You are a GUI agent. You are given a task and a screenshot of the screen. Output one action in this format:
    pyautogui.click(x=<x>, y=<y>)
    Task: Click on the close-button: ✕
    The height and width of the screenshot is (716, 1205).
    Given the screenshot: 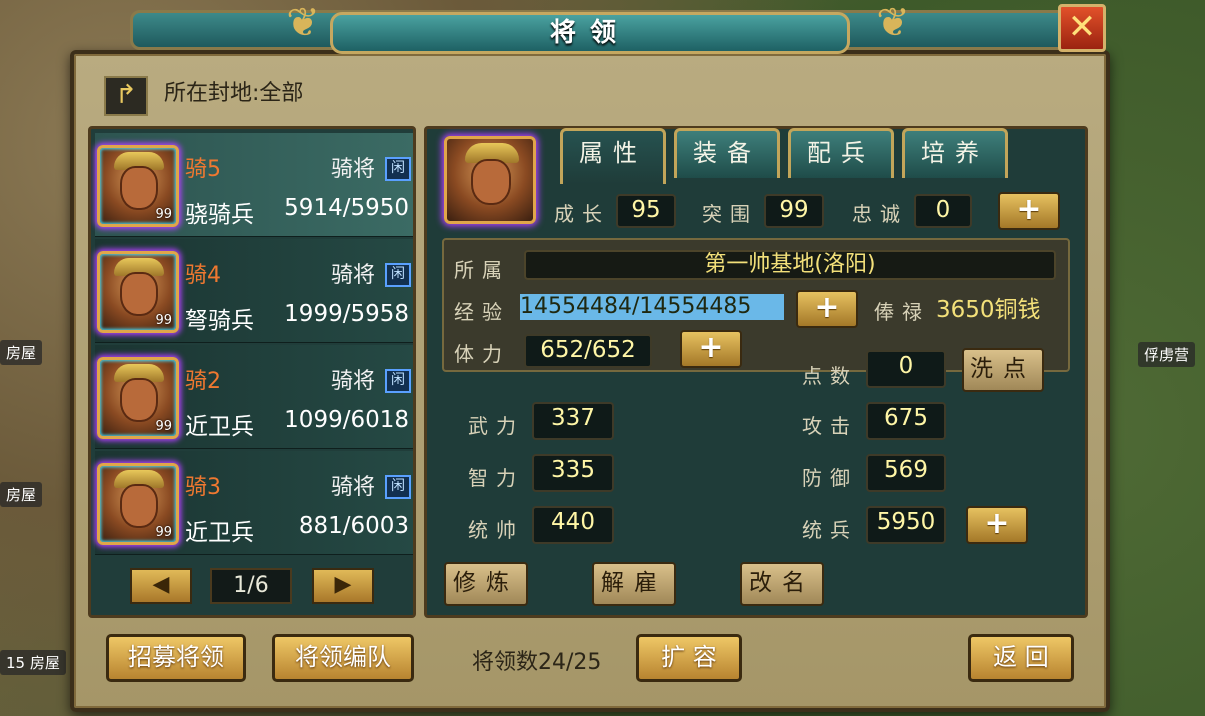 What is the action you would take?
    pyautogui.click(x=1082, y=28)
    